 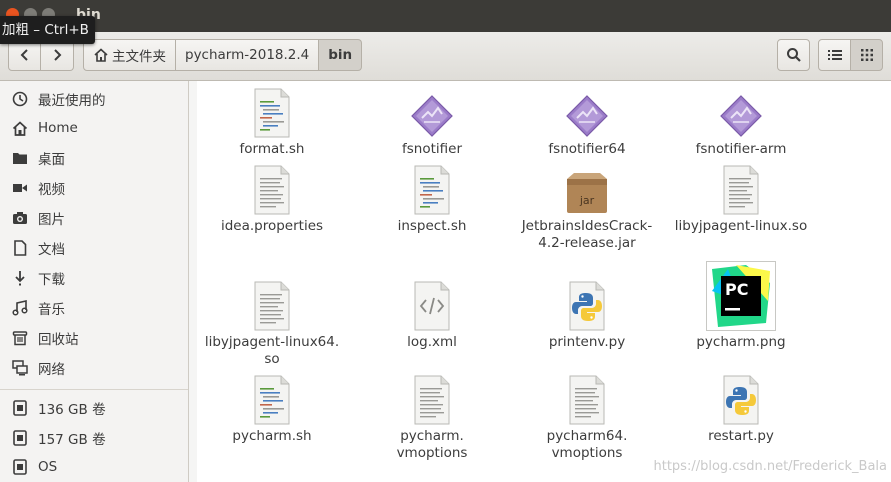 I want to click on file-item-pycharm-sh: pycharm.sh, so click(x=272, y=409).